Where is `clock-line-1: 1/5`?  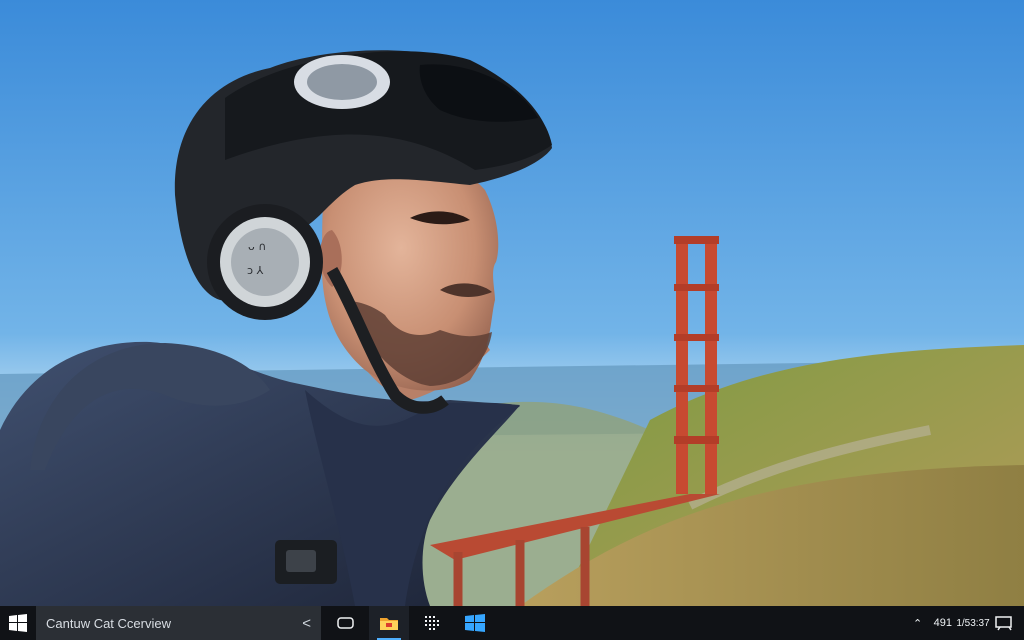 clock-line-1: 1/5 is located at coordinates (963, 623).